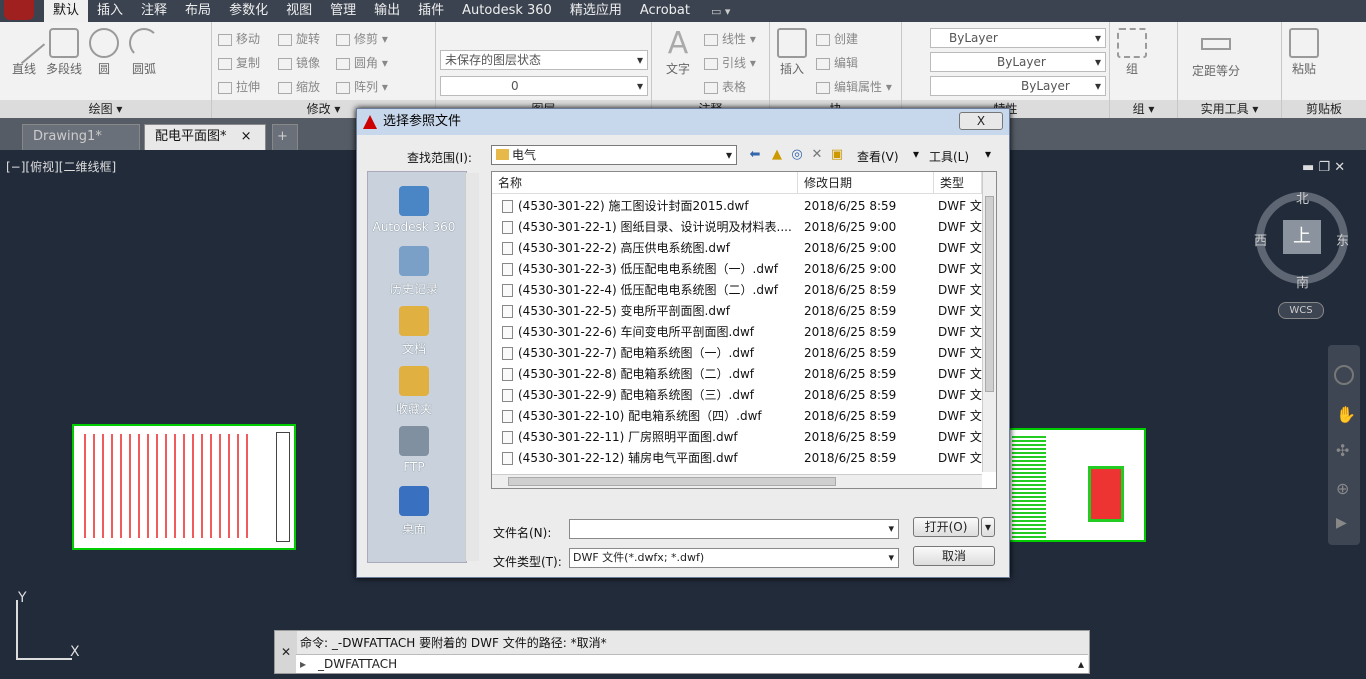 The image size is (1366, 679). Describe the element at coordinates (989, 294) in the screenshot. I see `vertical-scroll-thumb` at that location.